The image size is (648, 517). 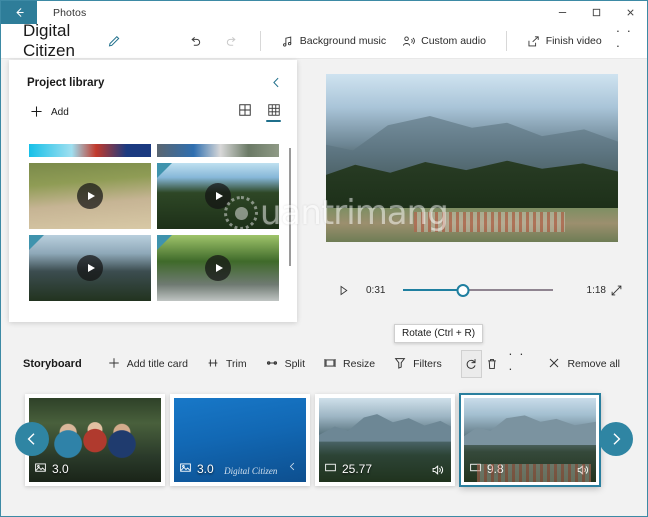 I want to click on close-x-icon, so click(x=554, y=364).